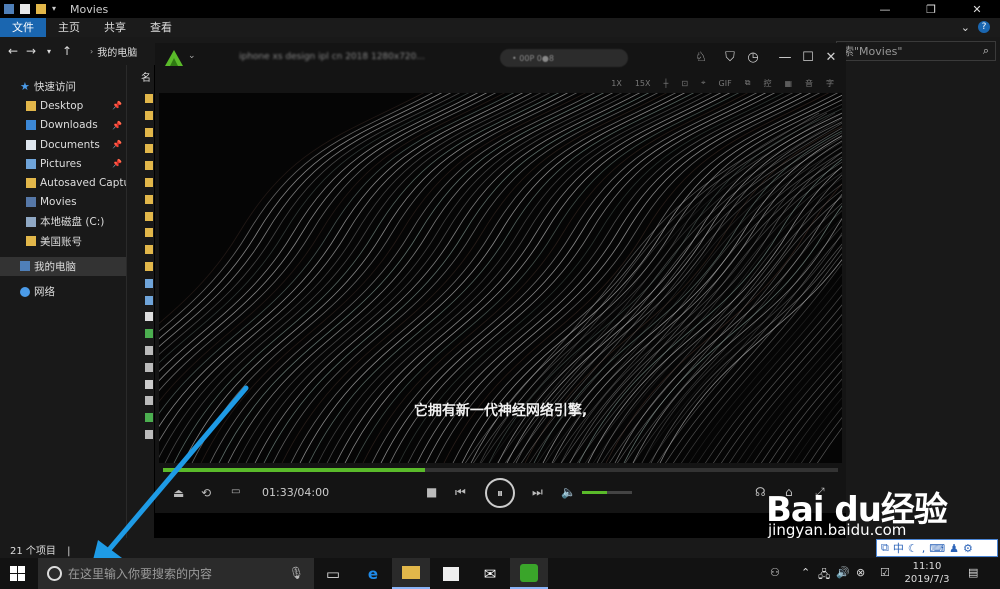 The height and width of the screenshot is (589, 1000). Describe the element at coordinates (63, 202) in the screenshot. I see `sidebar-item-movies: Movies` at that location.